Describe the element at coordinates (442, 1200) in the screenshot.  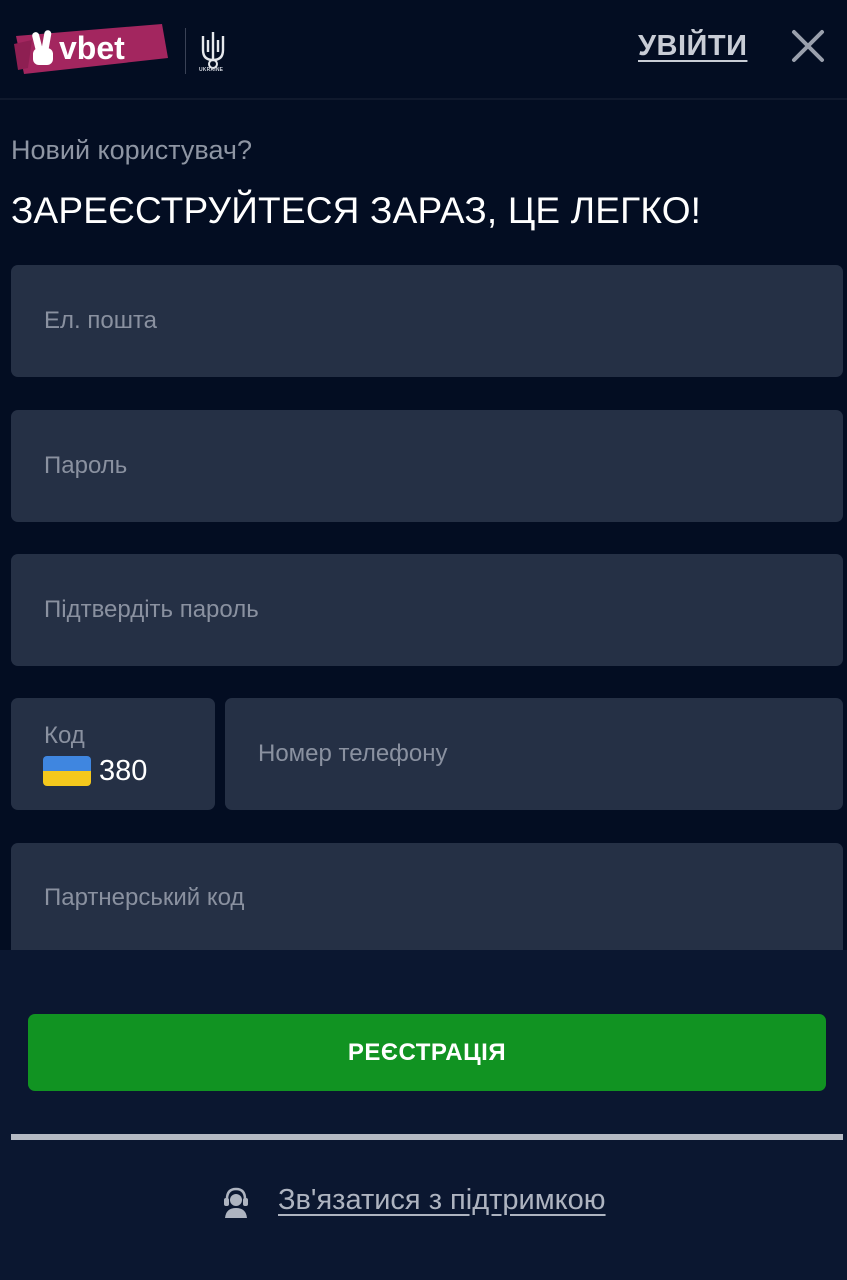
I see `contact-support-link: Зв'язатися з підтримкою` at that location.